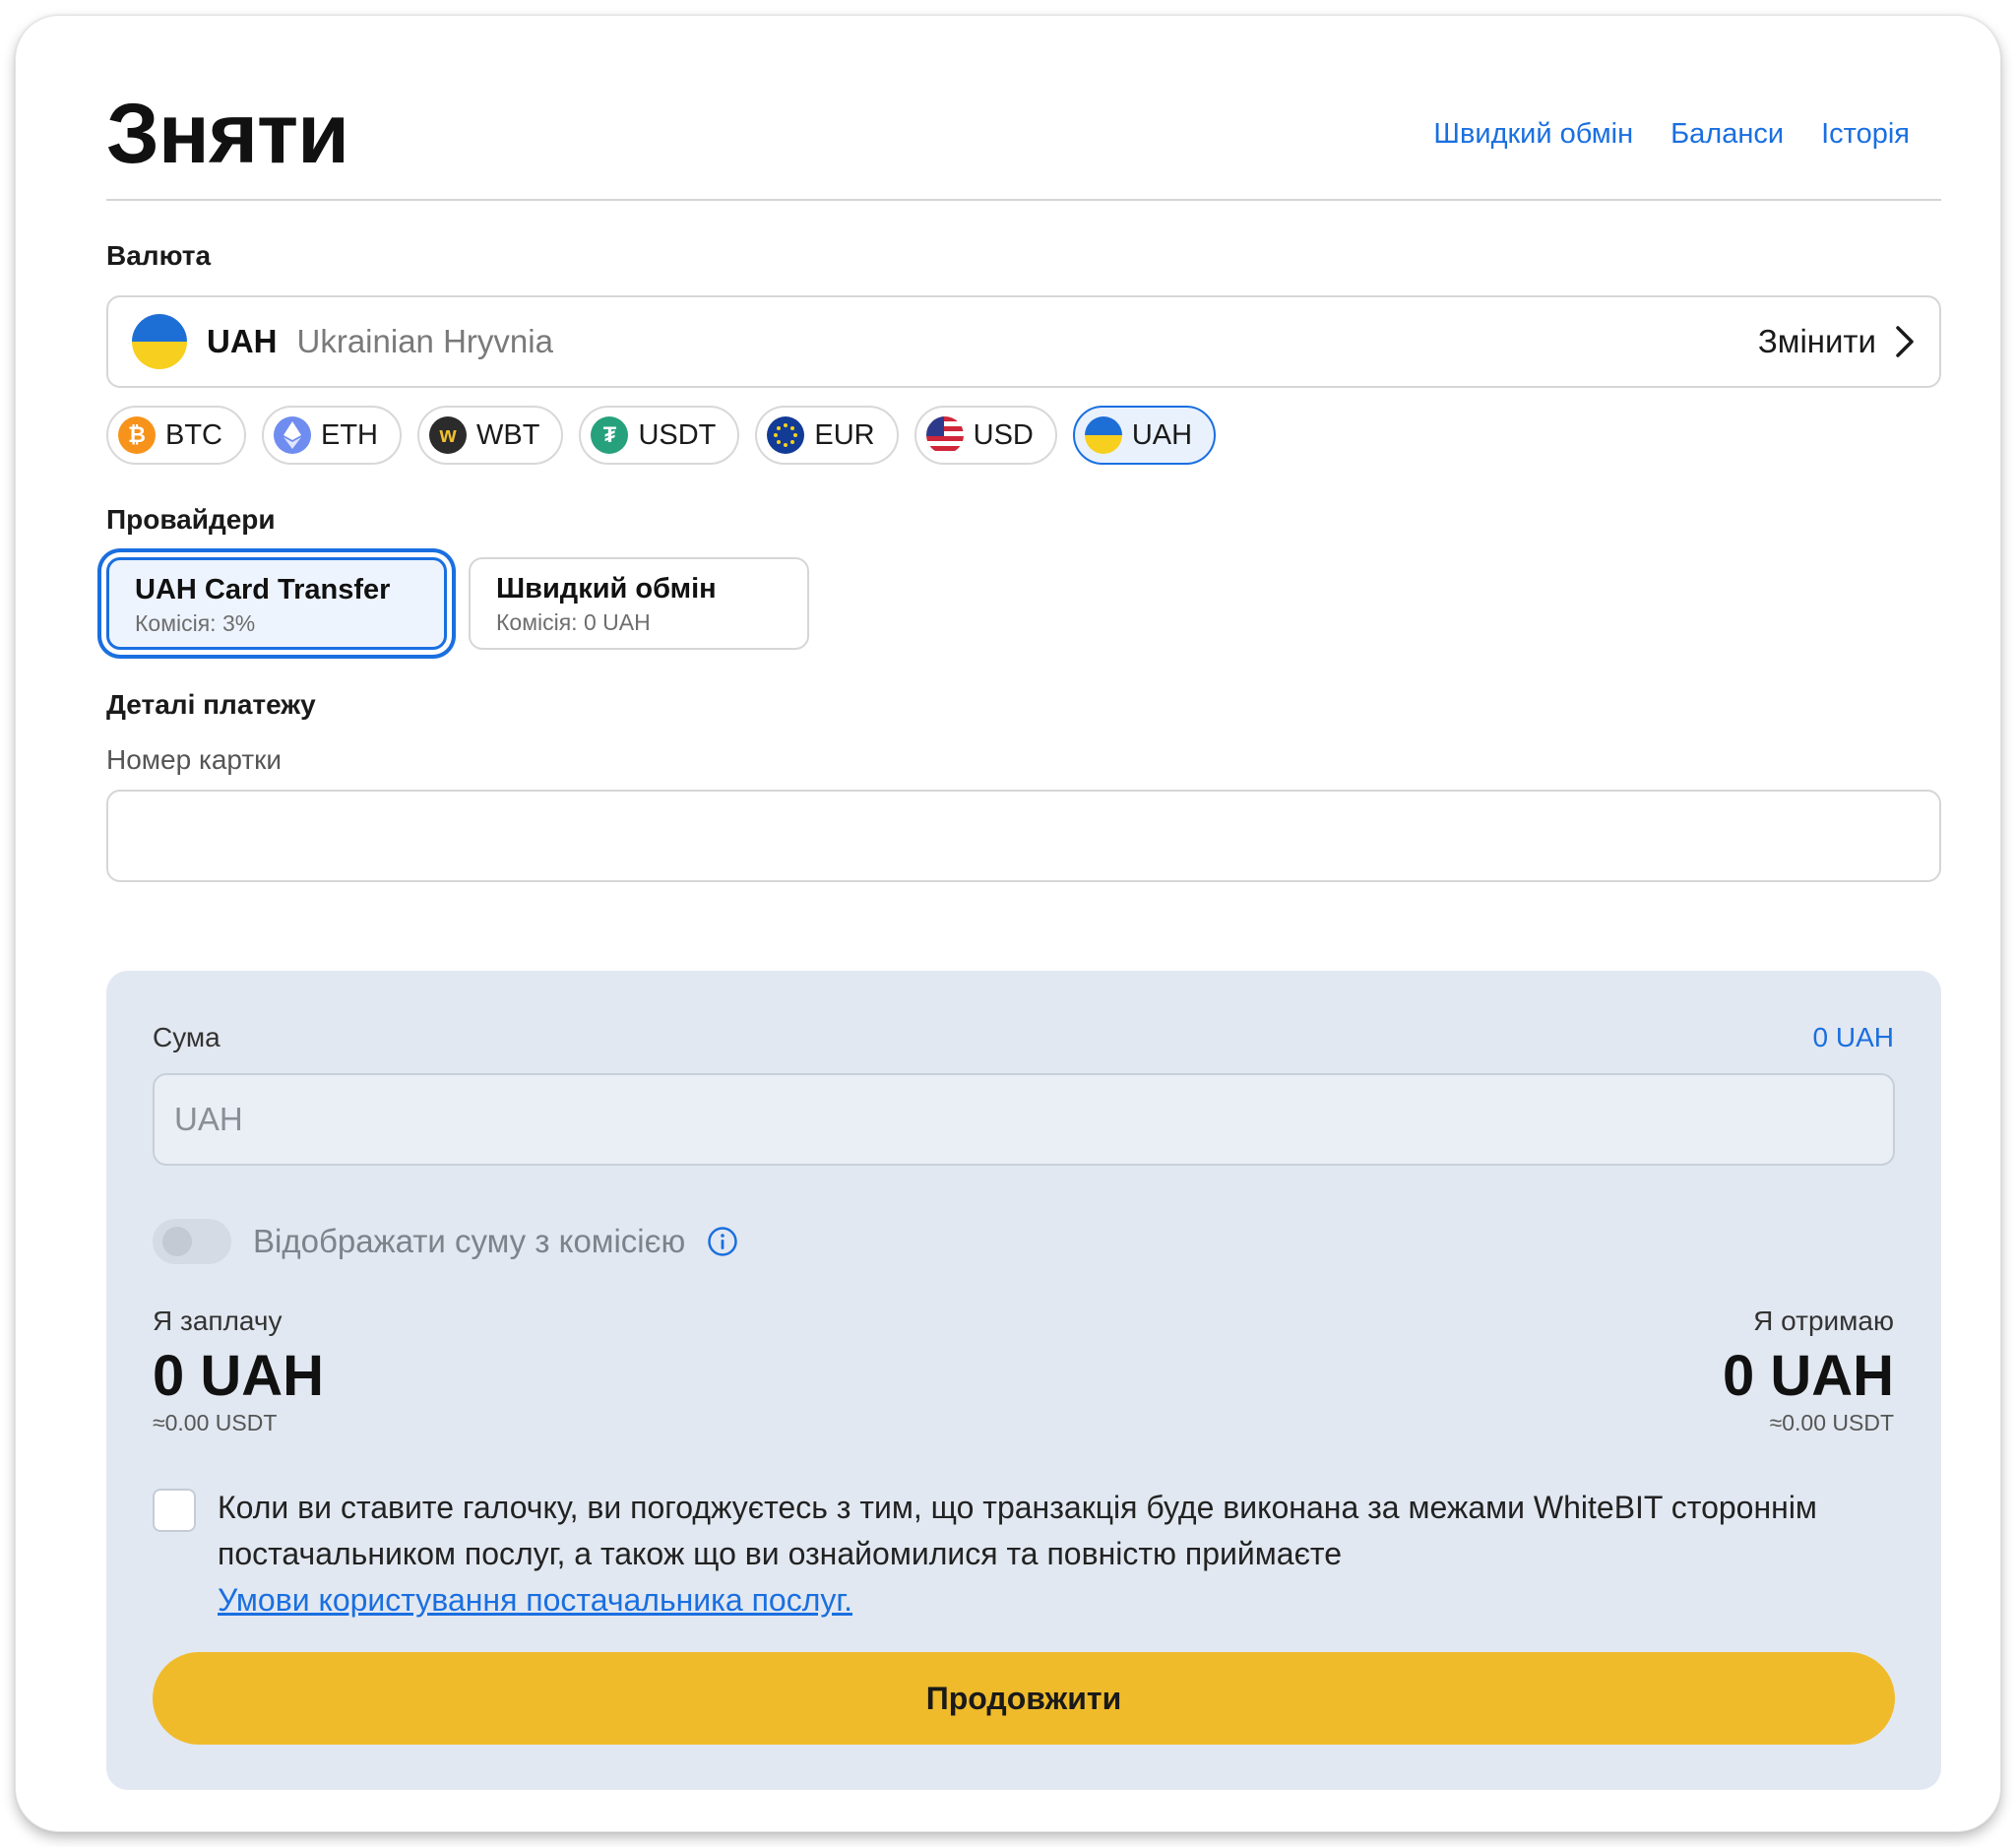 The width and height of the screenshot is (2016, 1847). What do you see at coordinates (239, 1376) in the screenshot?
I see `pay-amount: 0 UAH` at bounding box center [239, 1376].